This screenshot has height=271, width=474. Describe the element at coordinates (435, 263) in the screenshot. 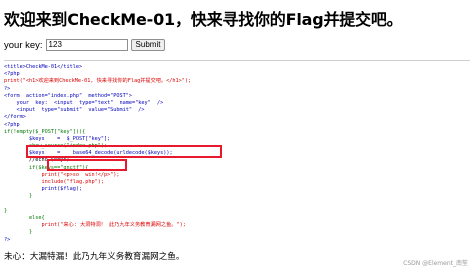

I see `watermark: CSDN @Element_南笙` at that location.